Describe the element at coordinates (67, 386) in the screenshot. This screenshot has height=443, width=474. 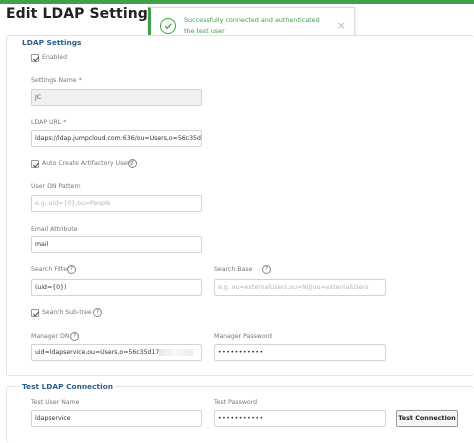
I see `test-connection-legend: Test LDAP Connection` at that location.